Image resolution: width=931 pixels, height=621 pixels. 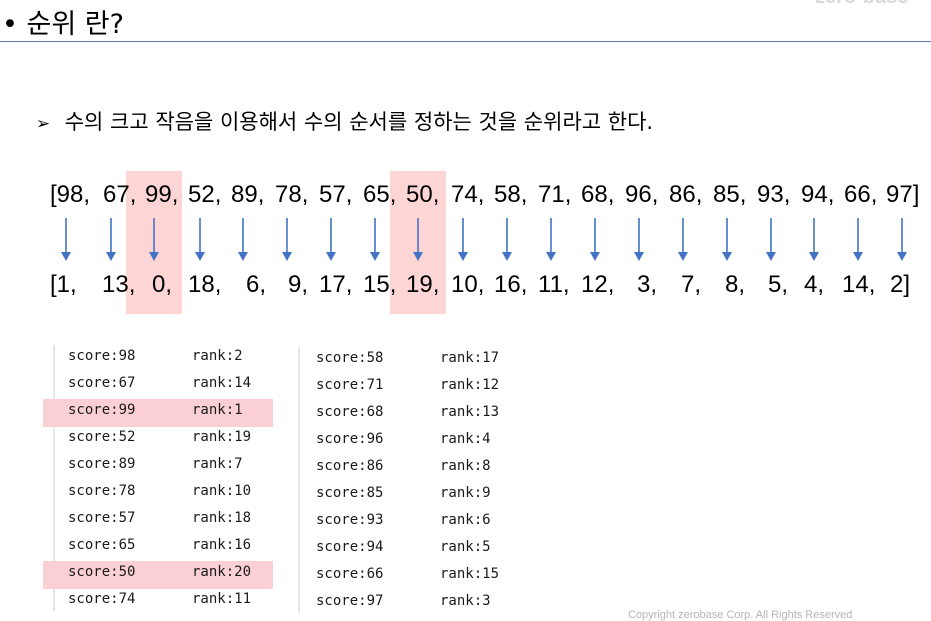 I want to click on score-label: score:85, so click(x=350, y=493).